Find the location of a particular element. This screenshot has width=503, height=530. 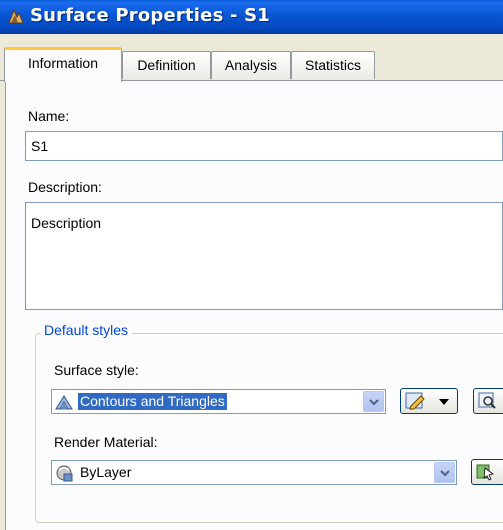

surface-style-dropdown-button is located at coordinates (373, 401).